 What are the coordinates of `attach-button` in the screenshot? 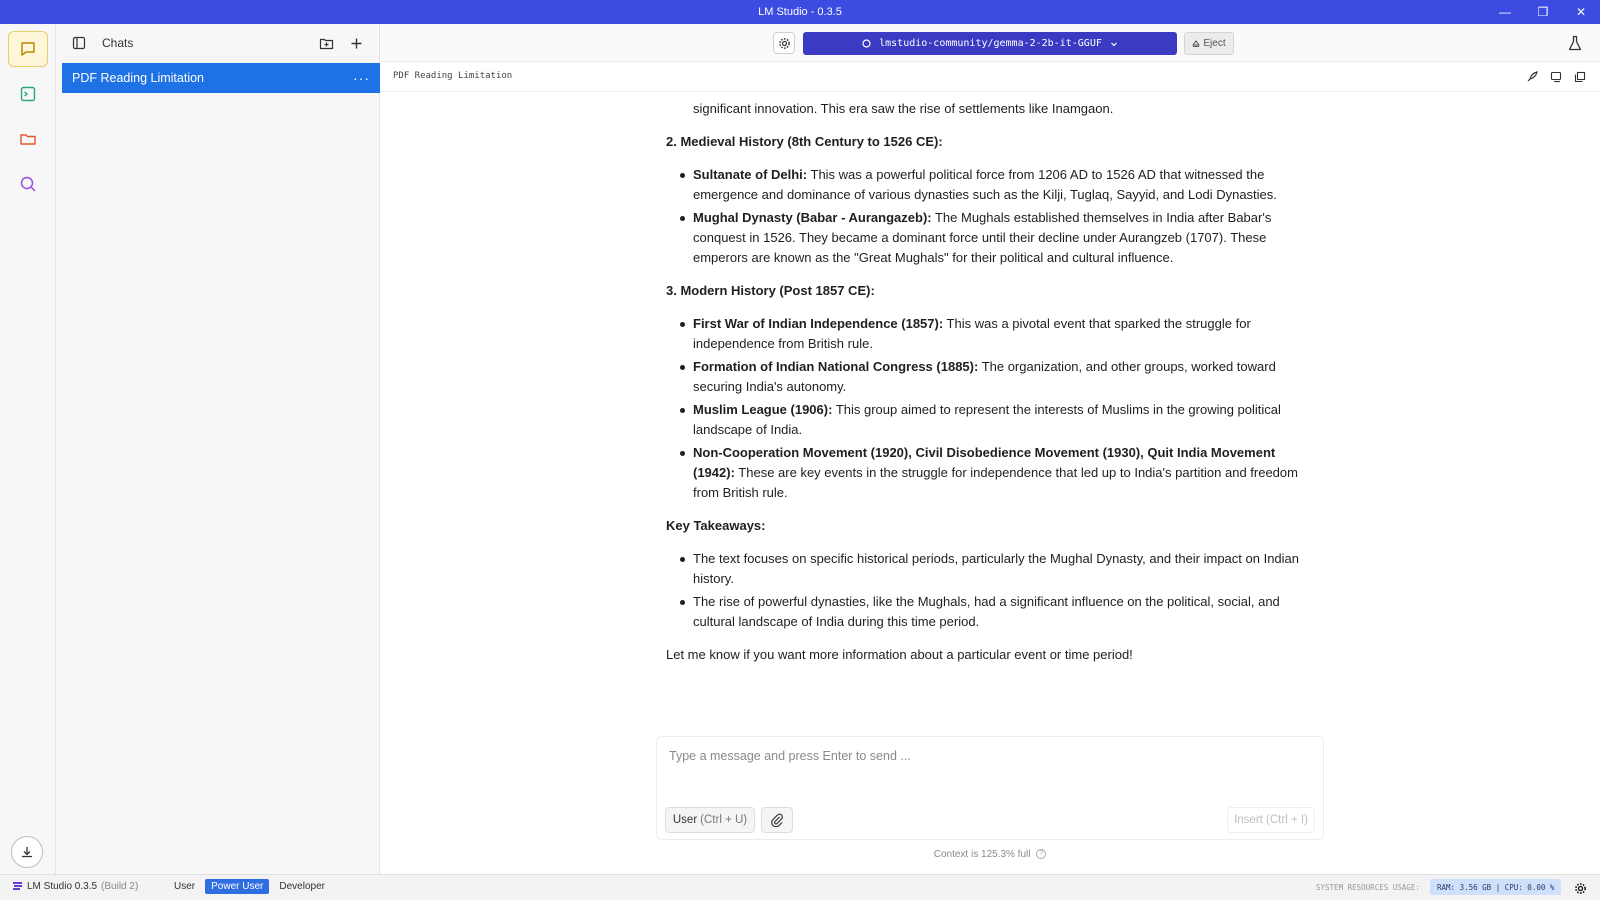 It's located at (777, 820).